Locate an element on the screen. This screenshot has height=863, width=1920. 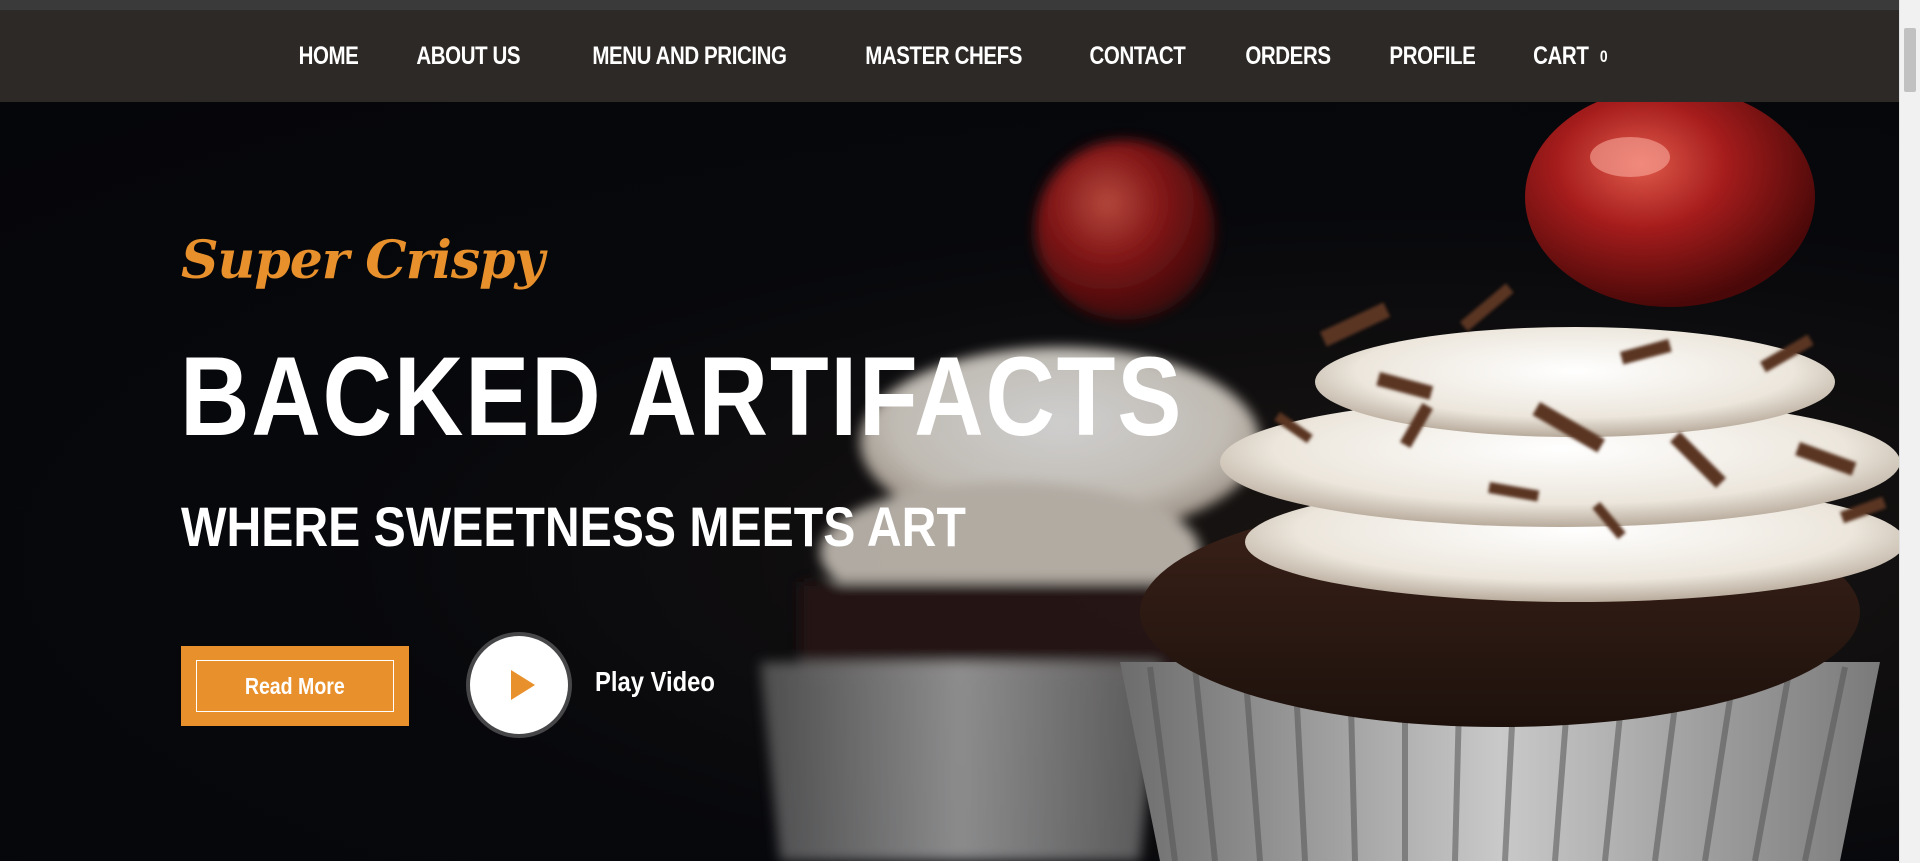
hero-tagline: Super Crispy is located at coordinates (363, 260).